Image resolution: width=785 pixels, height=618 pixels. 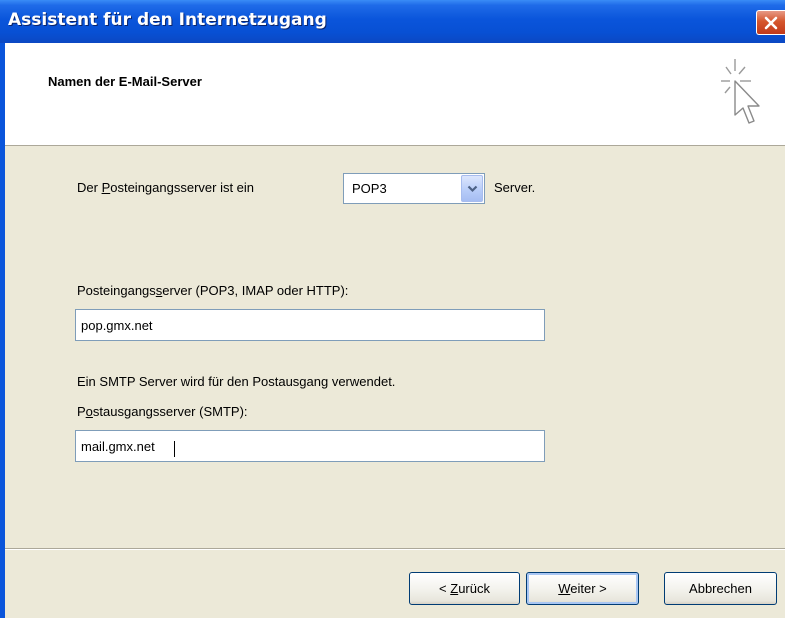 I want to click on page-title: Namen der E-Mail-Server, so click(x=125, y=81).